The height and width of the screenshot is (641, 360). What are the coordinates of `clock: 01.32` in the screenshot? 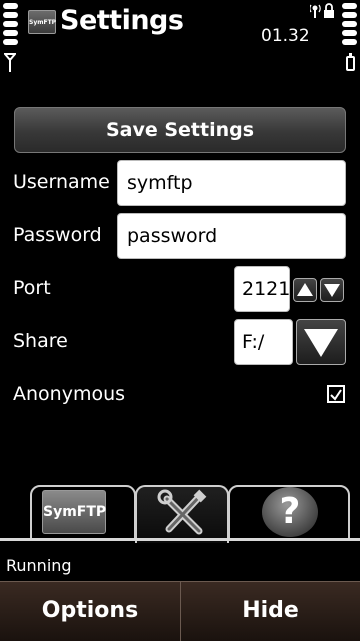 It's located at (285, 36).